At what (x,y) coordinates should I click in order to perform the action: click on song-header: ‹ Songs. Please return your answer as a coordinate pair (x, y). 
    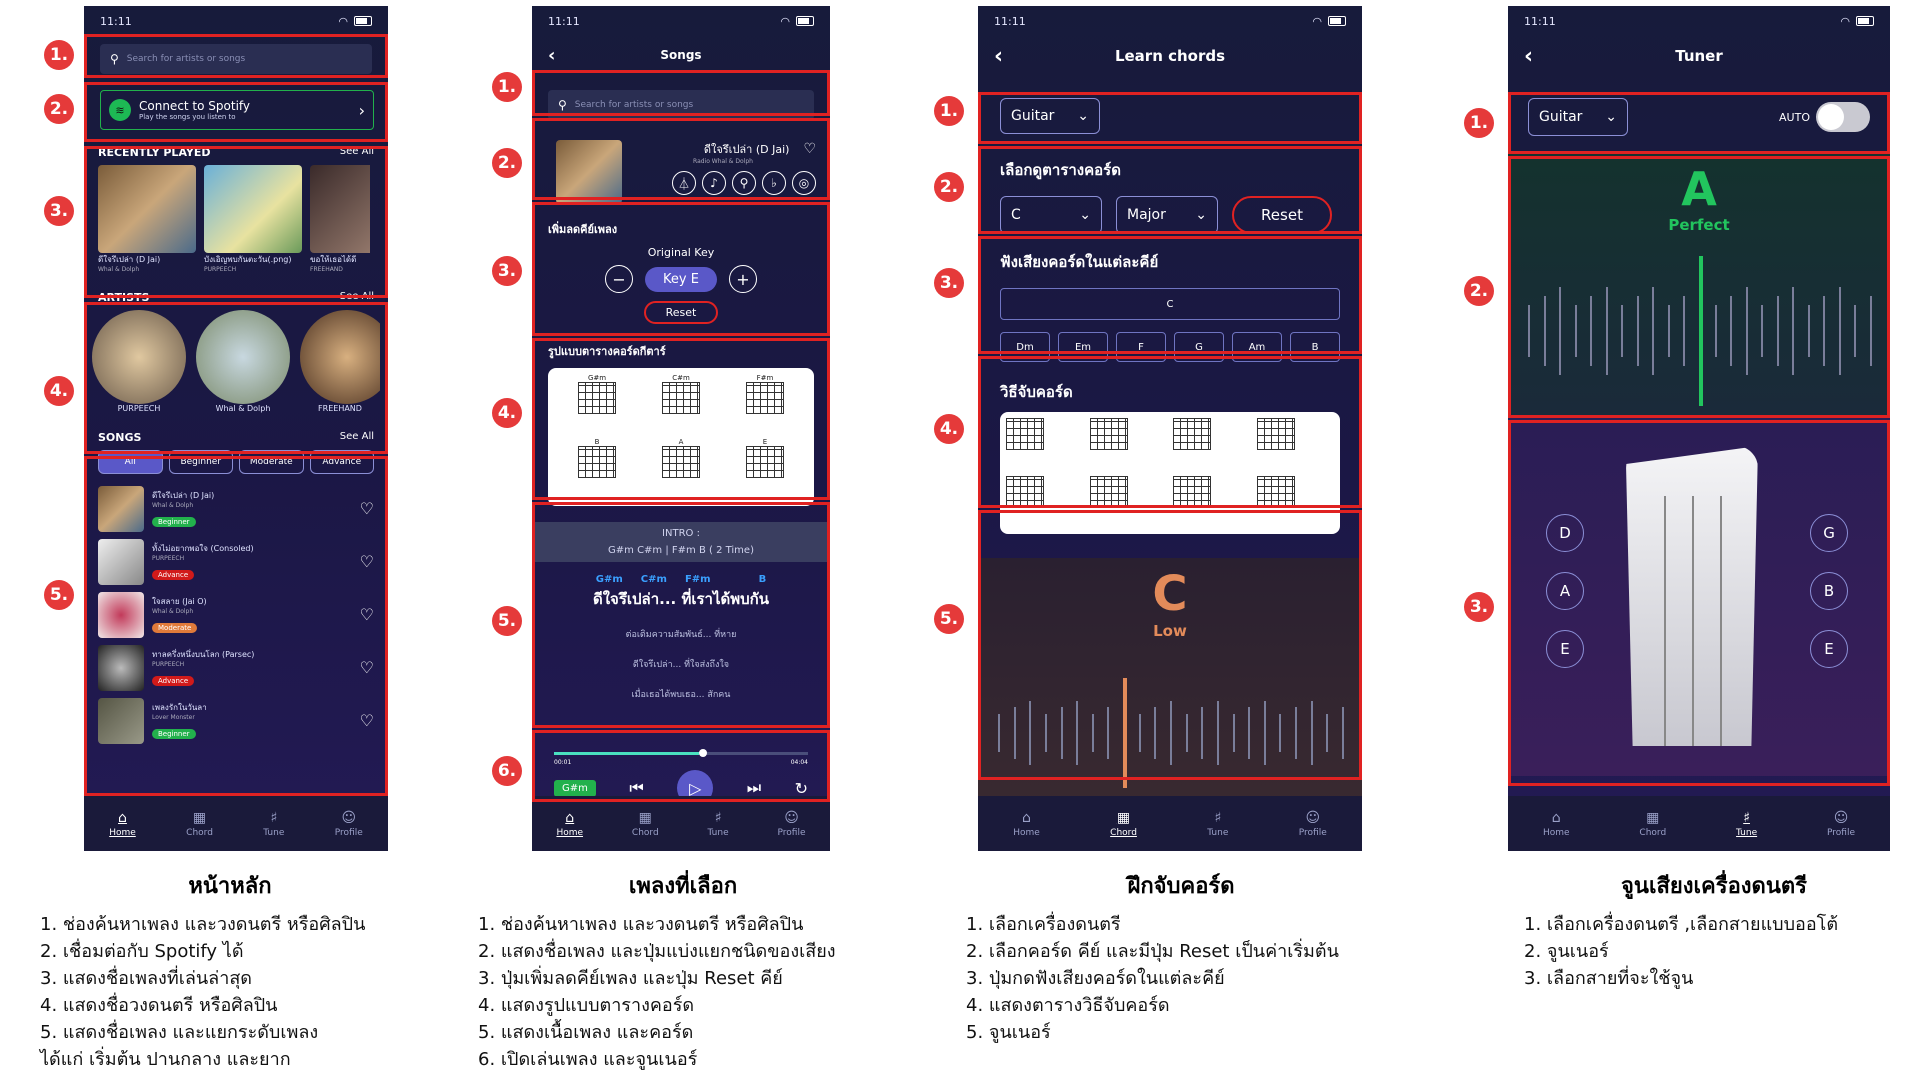
    Looking at the image, I should click on (681, 55).